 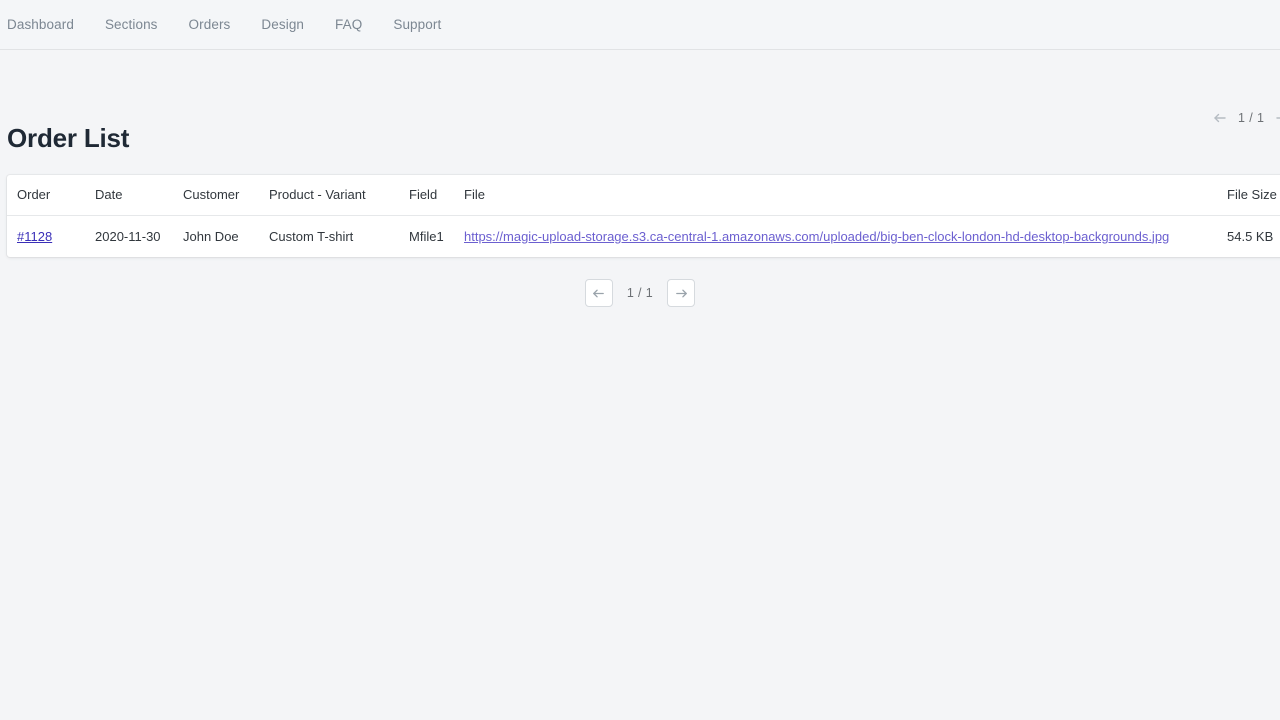 I want to click on cell-customer: John Doe, so click(x=211, y=236).